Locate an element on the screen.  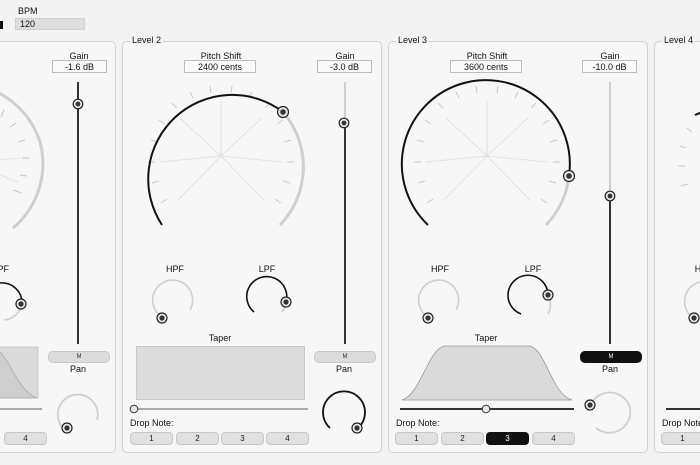
level4-drop-note-1: 1 is located at coordinates (680, 438).